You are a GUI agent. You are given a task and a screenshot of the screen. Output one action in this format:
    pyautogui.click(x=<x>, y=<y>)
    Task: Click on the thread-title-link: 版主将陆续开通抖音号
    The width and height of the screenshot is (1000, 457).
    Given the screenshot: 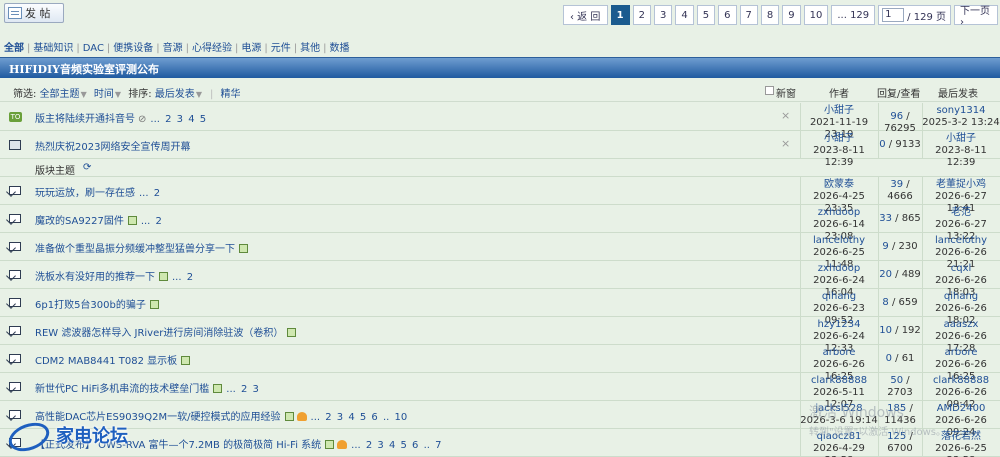 What is the action you would take?
    pyautogui.click(x=85, y=119)
    